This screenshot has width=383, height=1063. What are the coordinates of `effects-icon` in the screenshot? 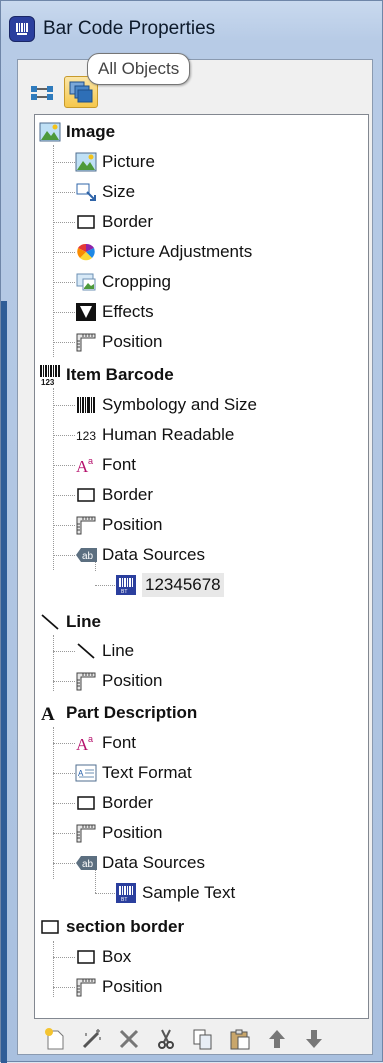 It's located at (86, 312).